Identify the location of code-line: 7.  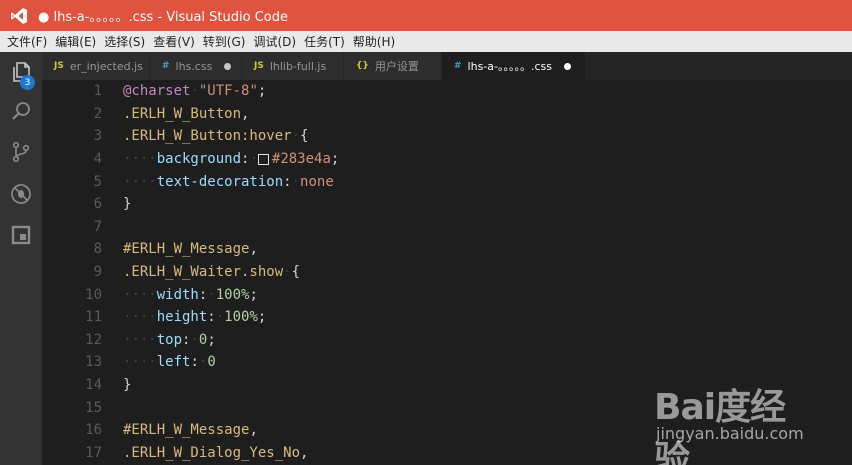
(447, 227).